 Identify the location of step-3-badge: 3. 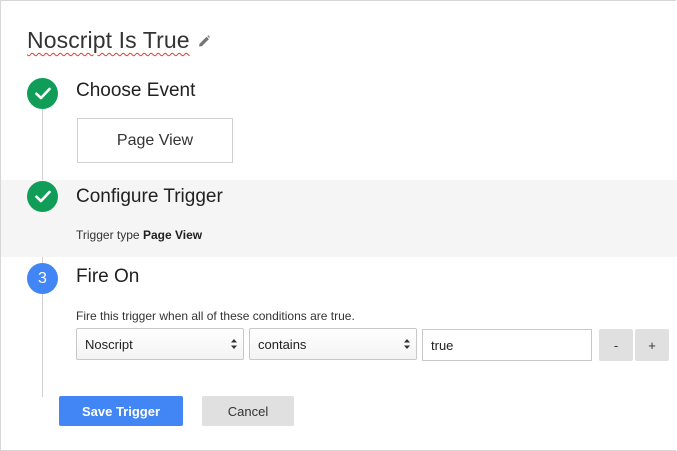
(42, 278).